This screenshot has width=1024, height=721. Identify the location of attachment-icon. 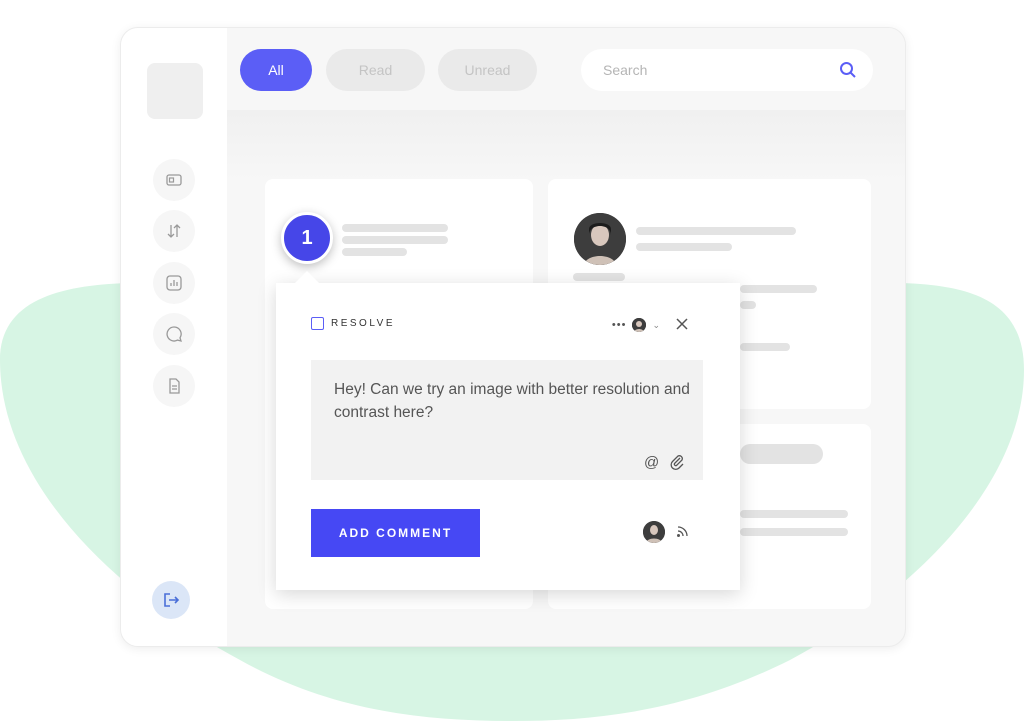
(677, 462).